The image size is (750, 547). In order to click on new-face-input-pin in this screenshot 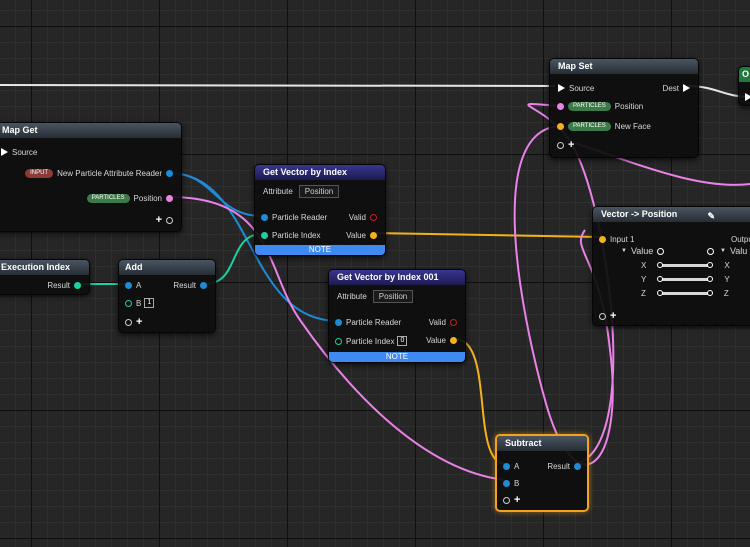, I will do `click(560, 126)`.